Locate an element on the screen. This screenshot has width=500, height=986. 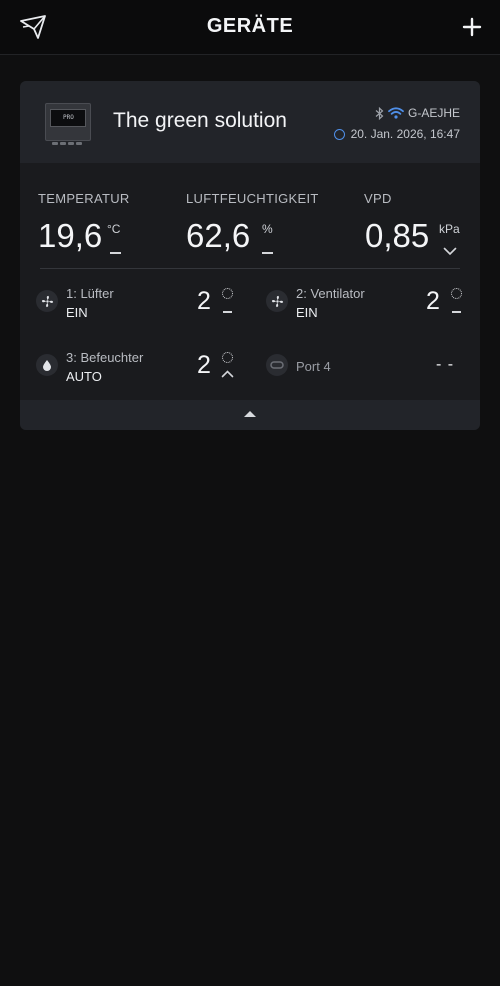
port-1-trend-flat is located at coordinates (227, 312).